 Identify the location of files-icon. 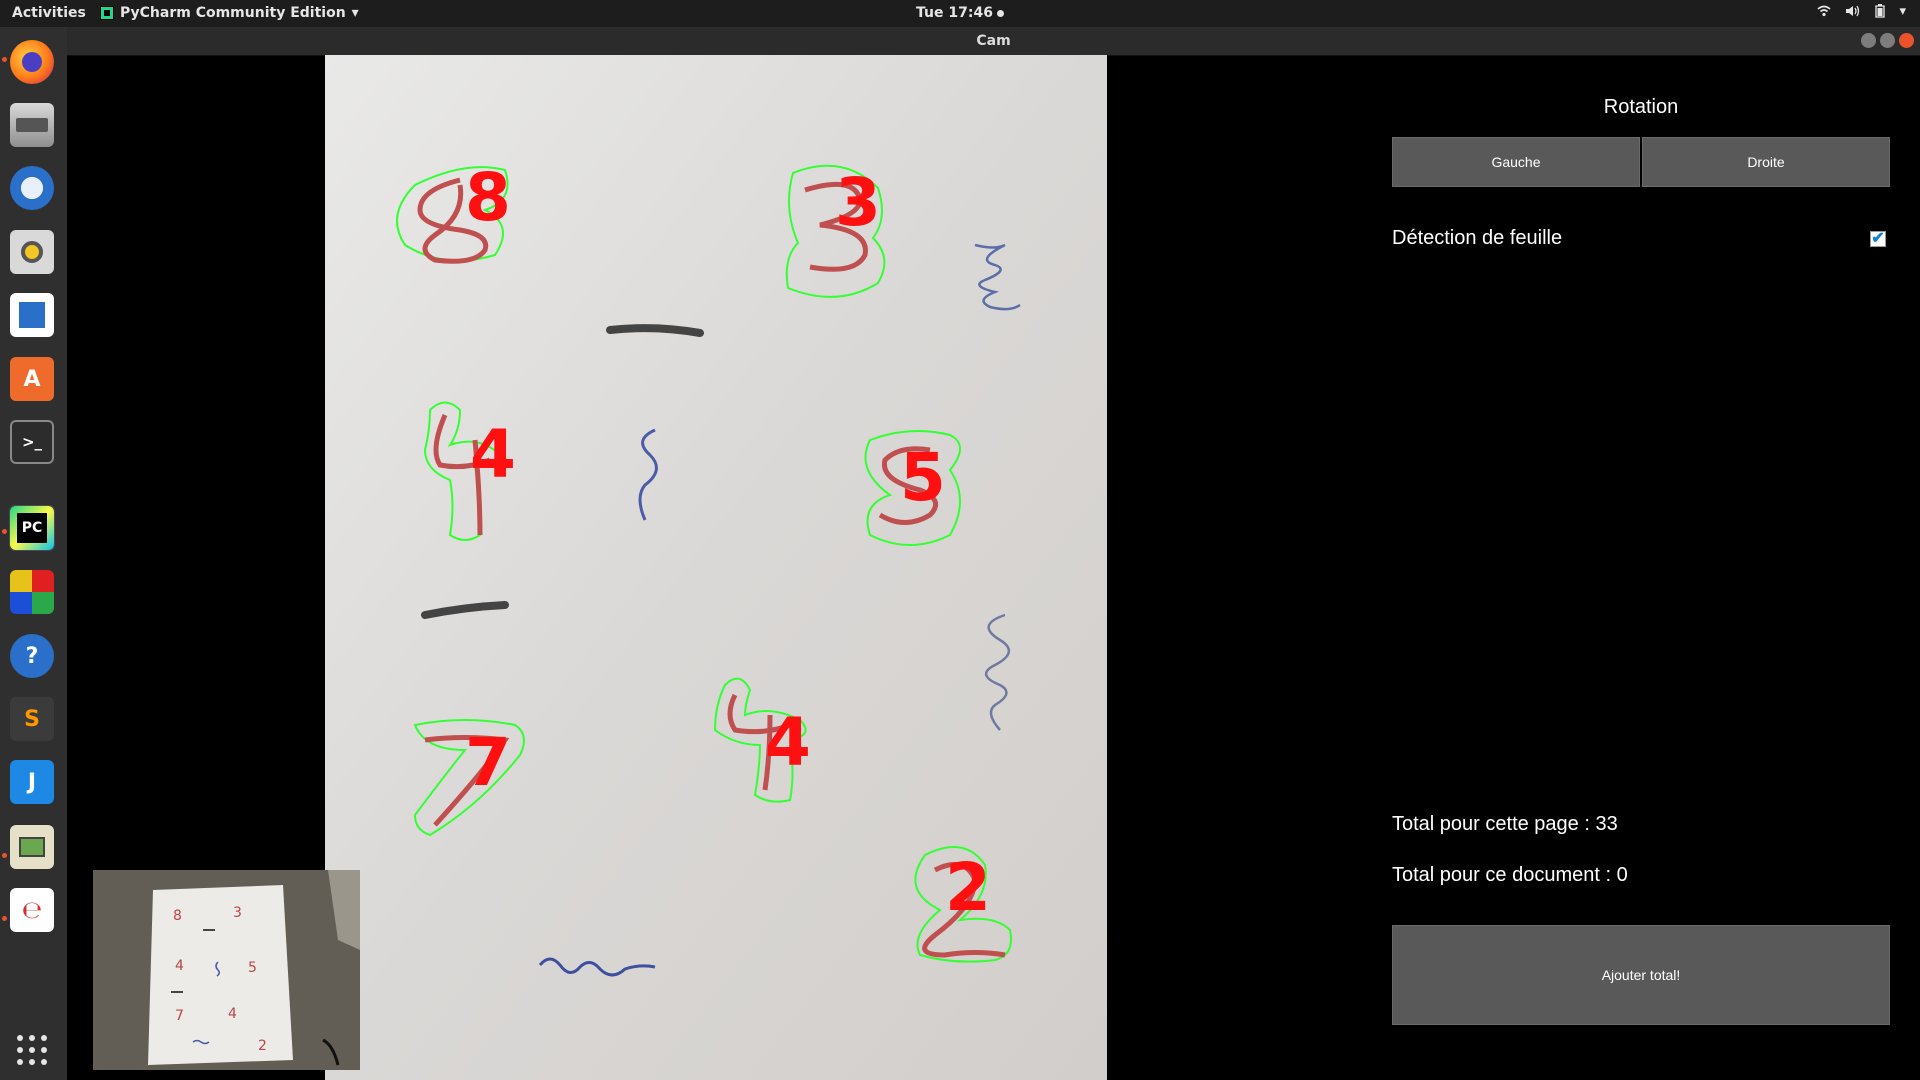
(32, 125).